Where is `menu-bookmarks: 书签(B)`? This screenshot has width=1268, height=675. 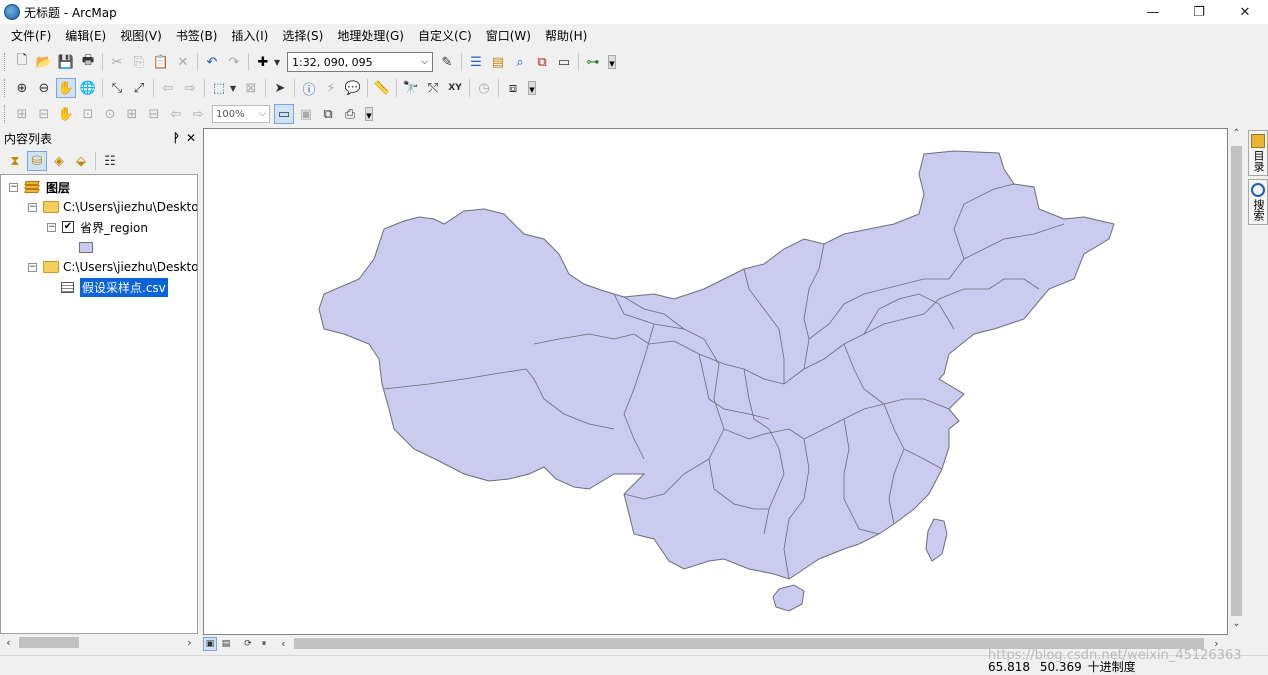
menu-bookmarks: 书签(B) is located at coordinates (197, 36).